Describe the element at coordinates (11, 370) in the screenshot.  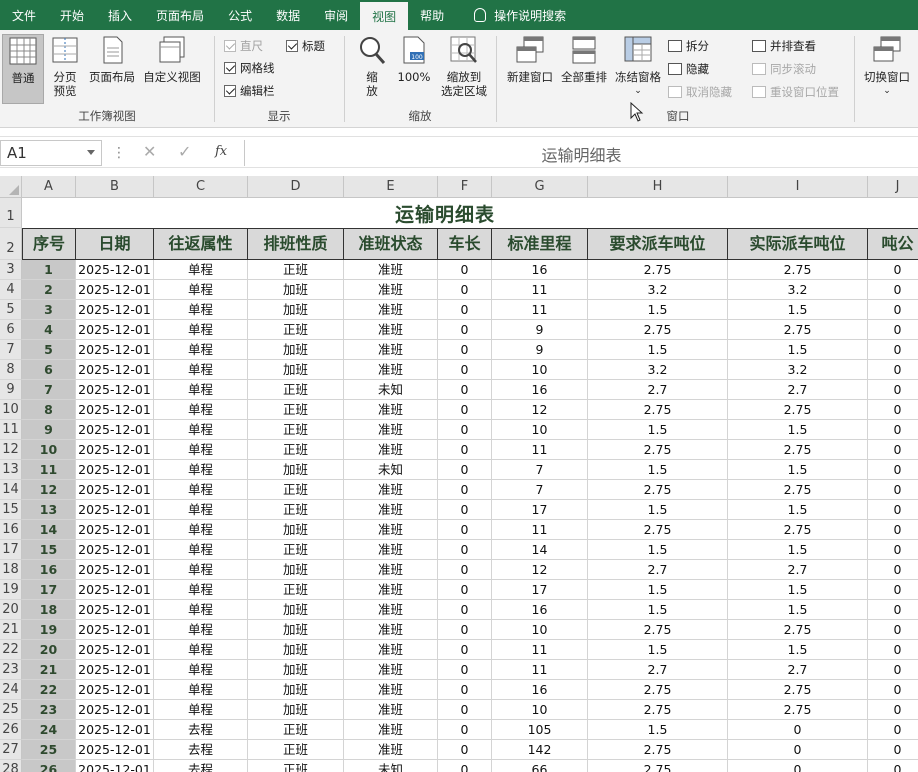
I see `row-header: 8` at that location.